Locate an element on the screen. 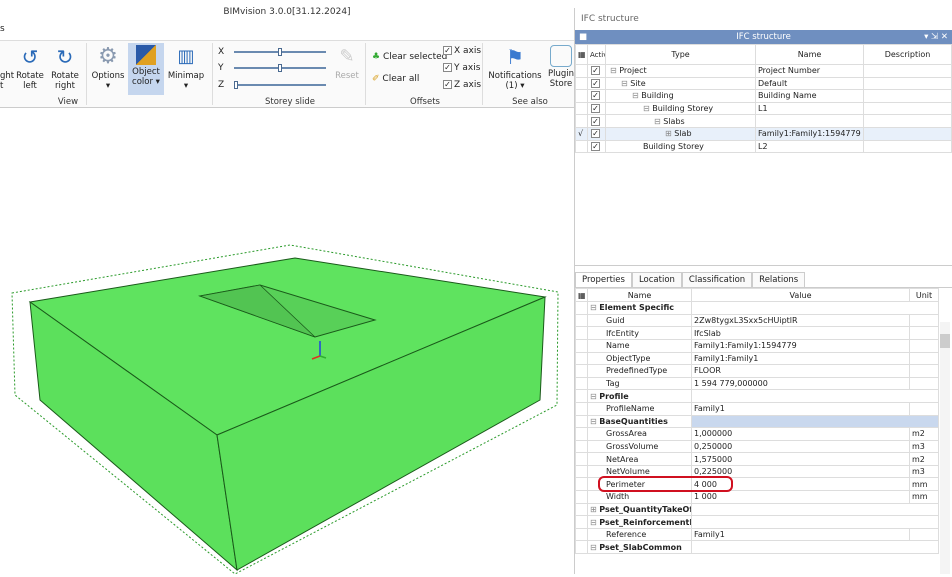 The width and height of the screenshot is (952, 577). property-group: ⊟ BaseQuantities is located at coordinates (757, 421).